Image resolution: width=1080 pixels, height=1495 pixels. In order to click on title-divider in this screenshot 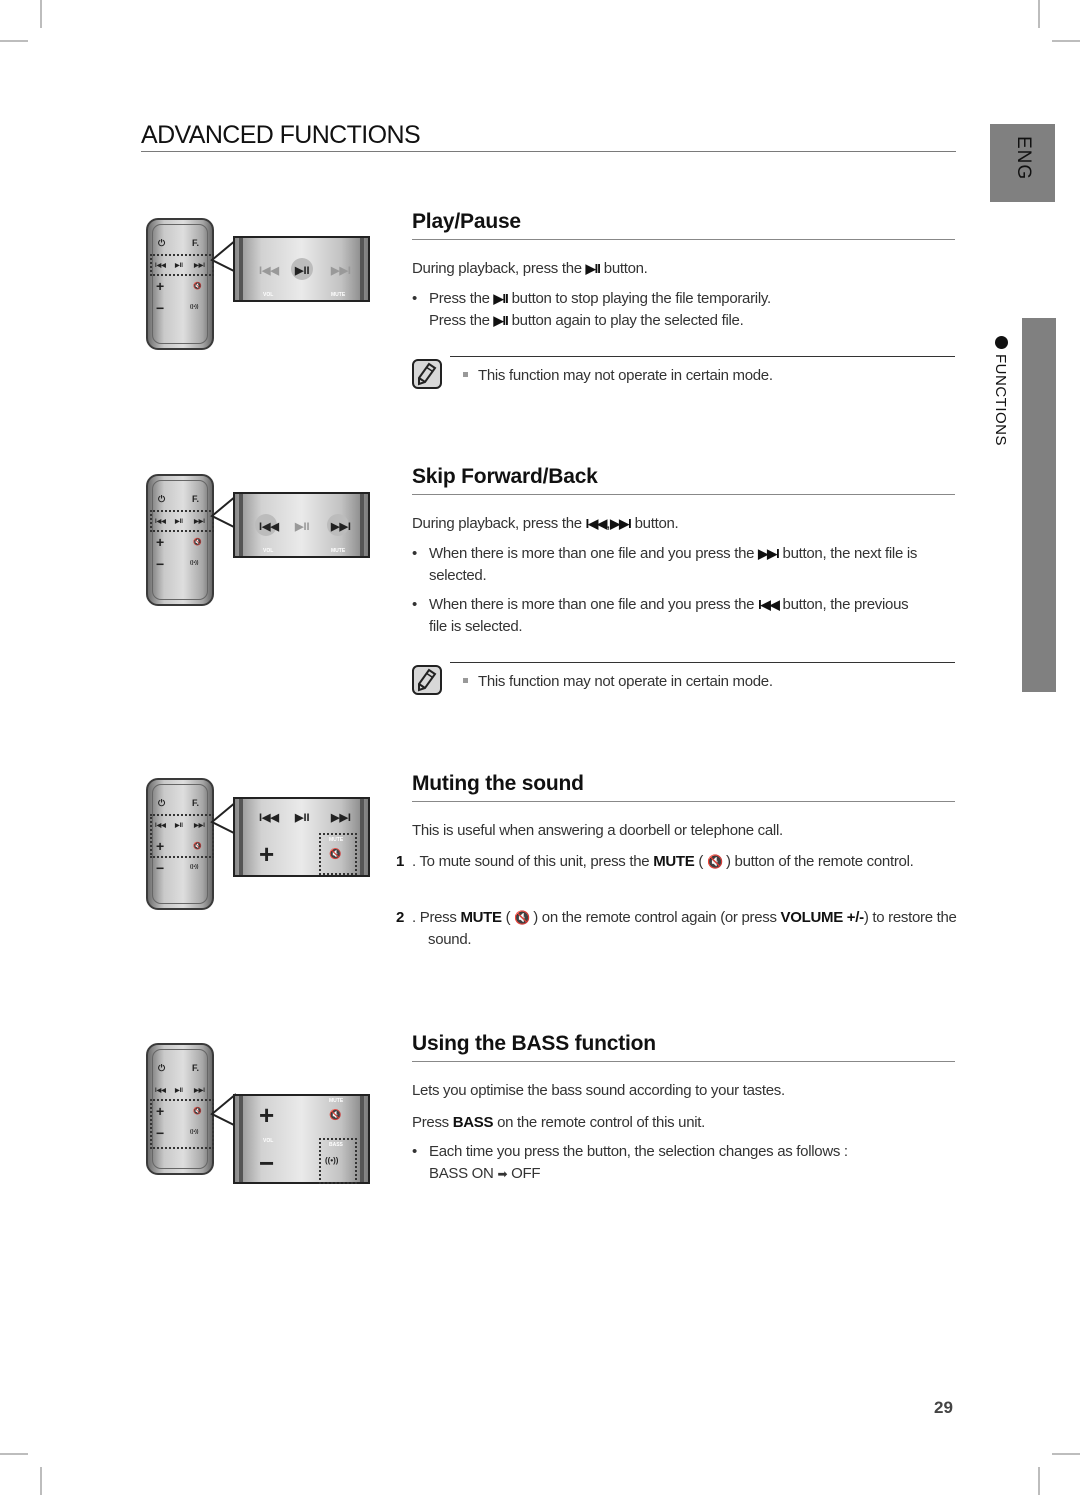, I will do `click(548, 151)`.